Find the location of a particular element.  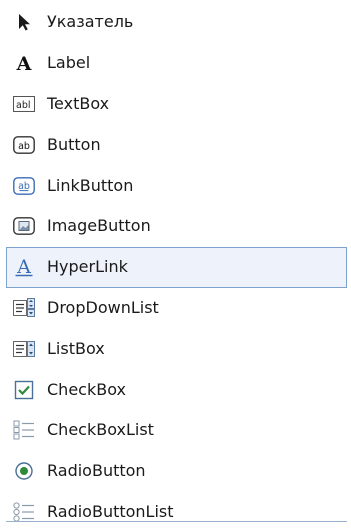

toolbox-item-checkbox: CheckBox is located at coordinates (176, 389).